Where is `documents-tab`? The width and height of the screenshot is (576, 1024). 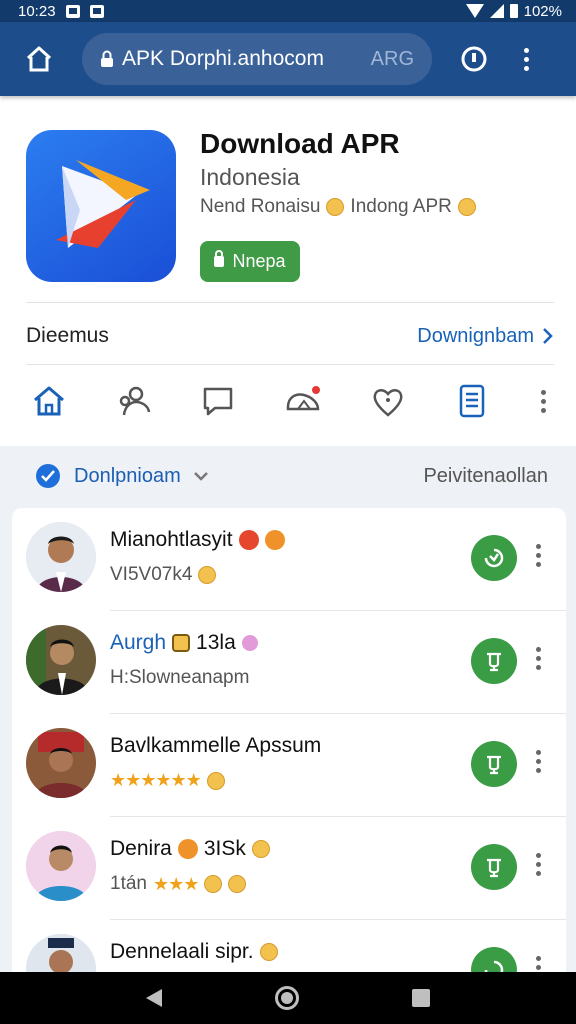
documents-tab is located at coordinates (472, 401).